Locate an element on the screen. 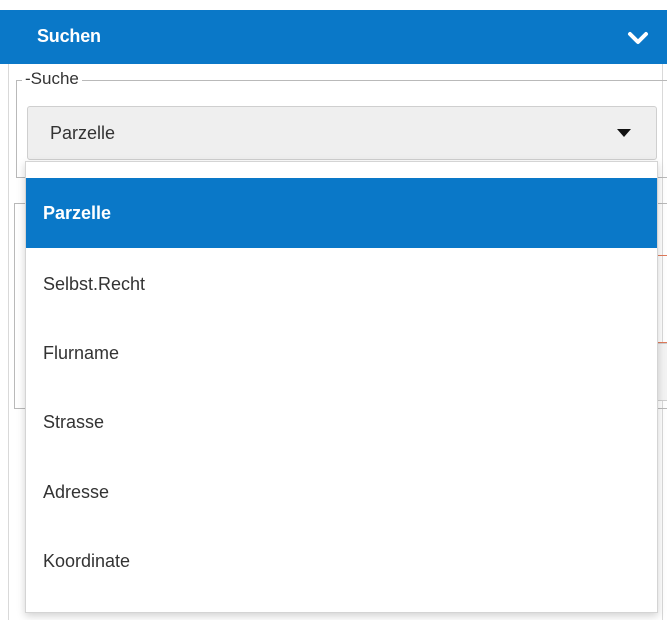 This screenshot has height=620, width=667. chevron-down-icon is located at coordinates (638, 38).